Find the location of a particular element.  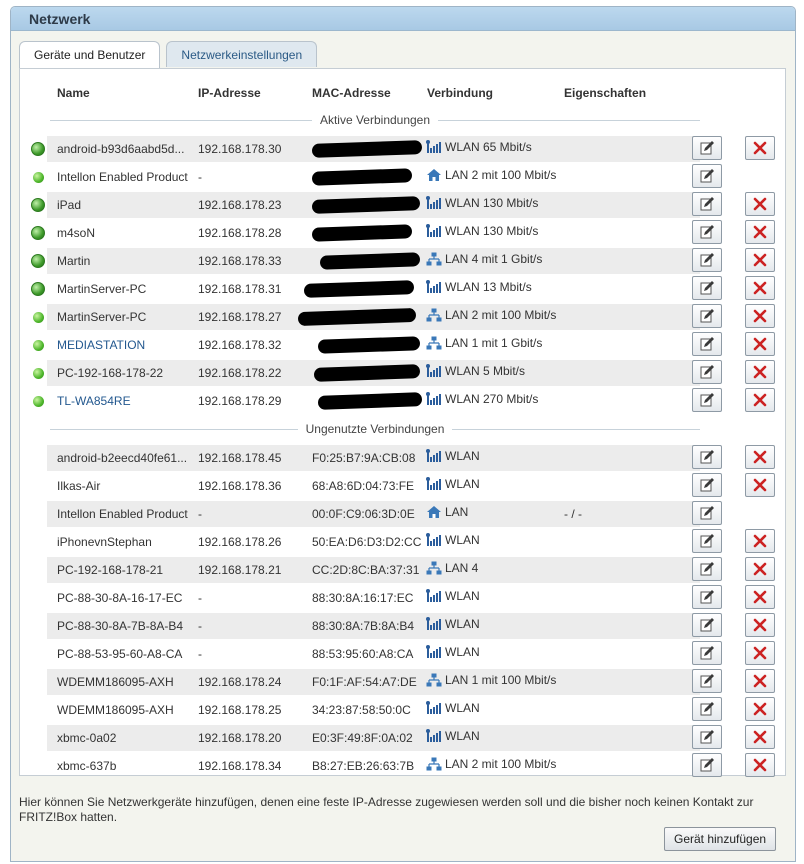

device-ip: 192.168.178.29 is located at coordinates (240, 401).